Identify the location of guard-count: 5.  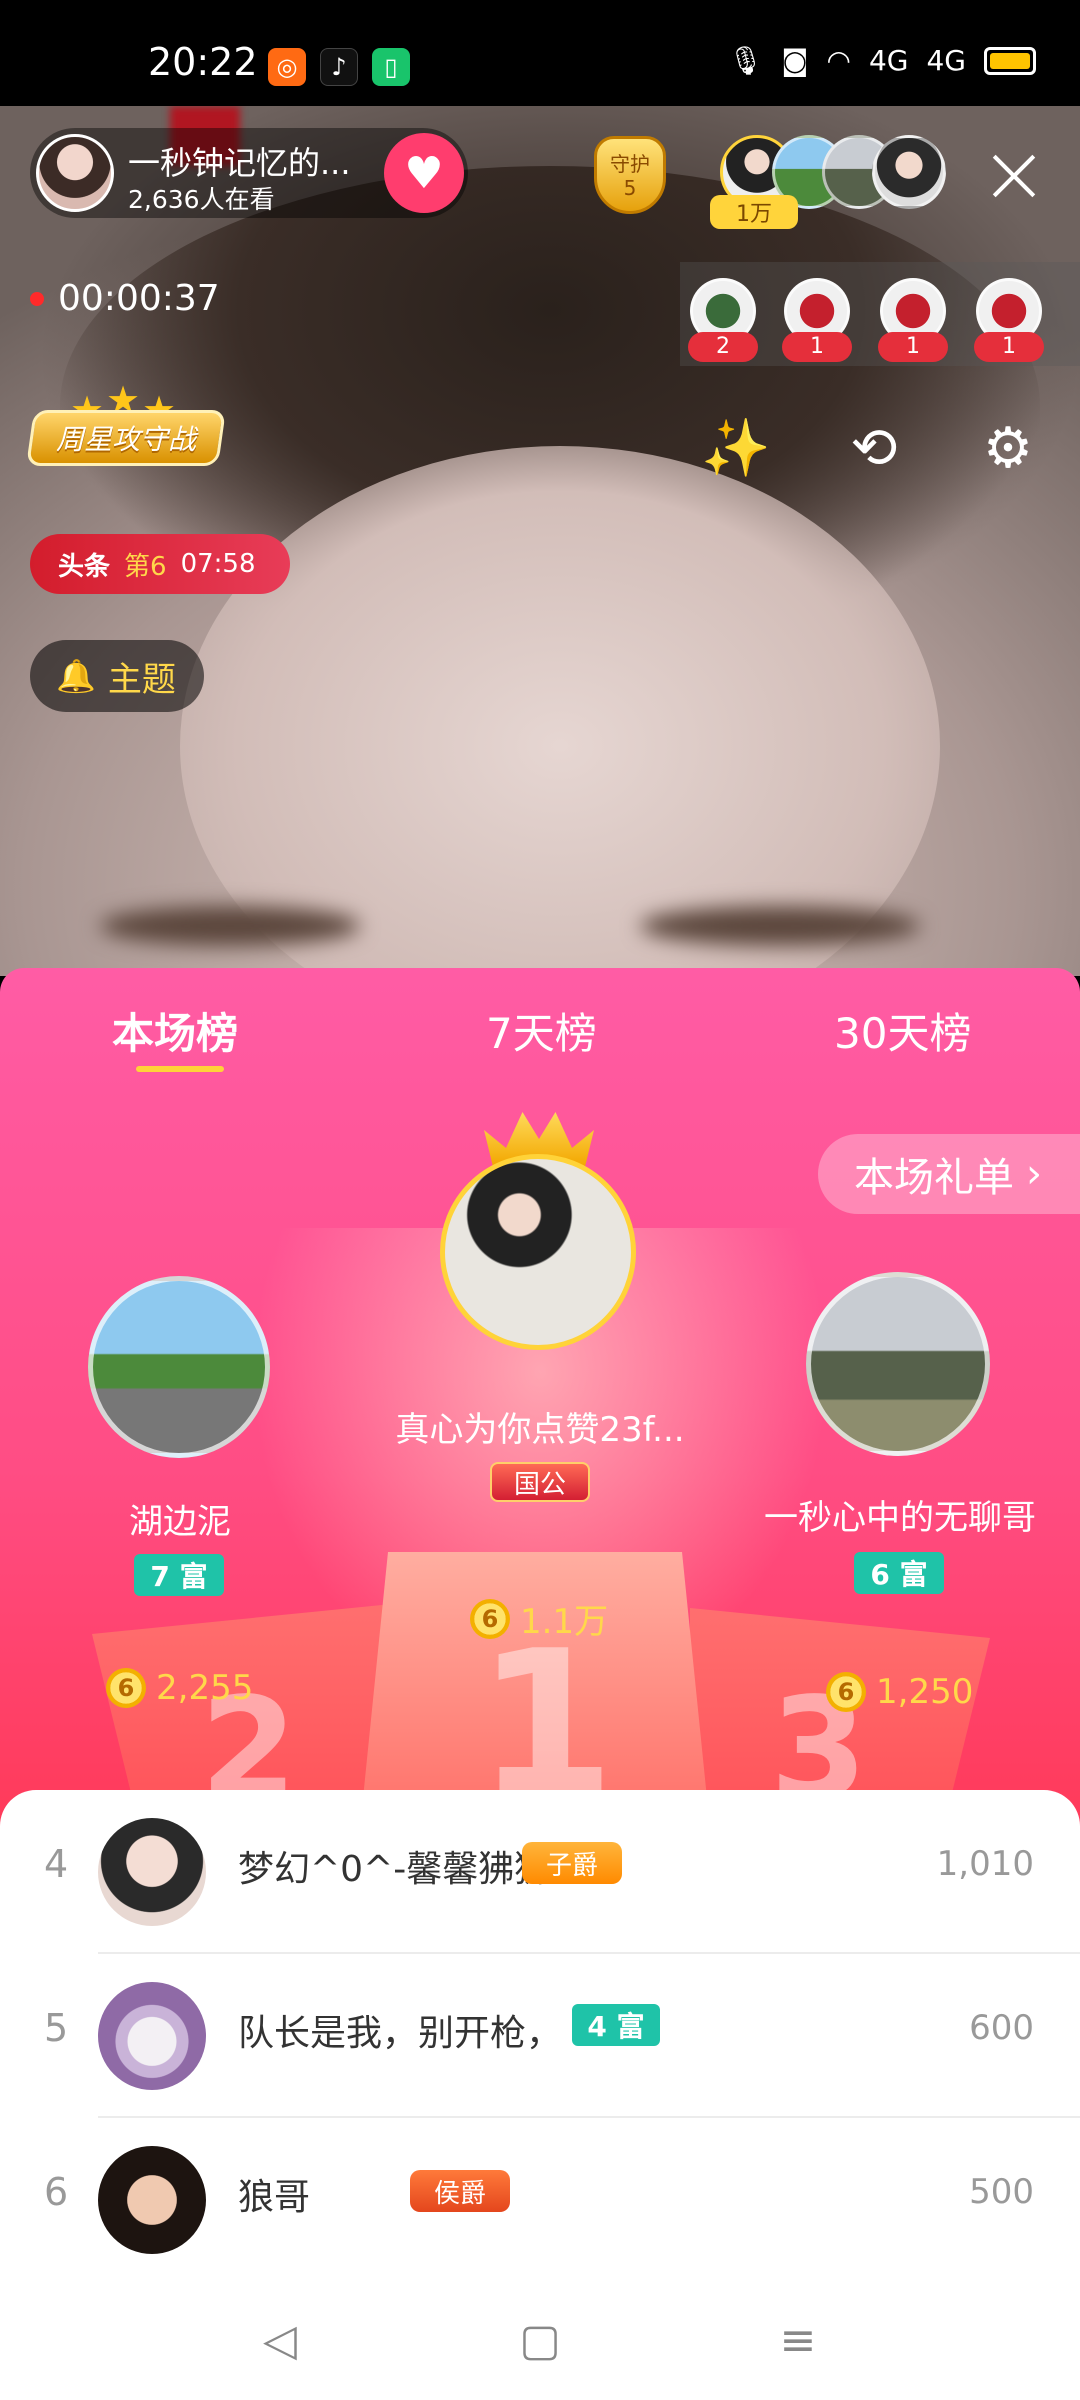
(630, 188).